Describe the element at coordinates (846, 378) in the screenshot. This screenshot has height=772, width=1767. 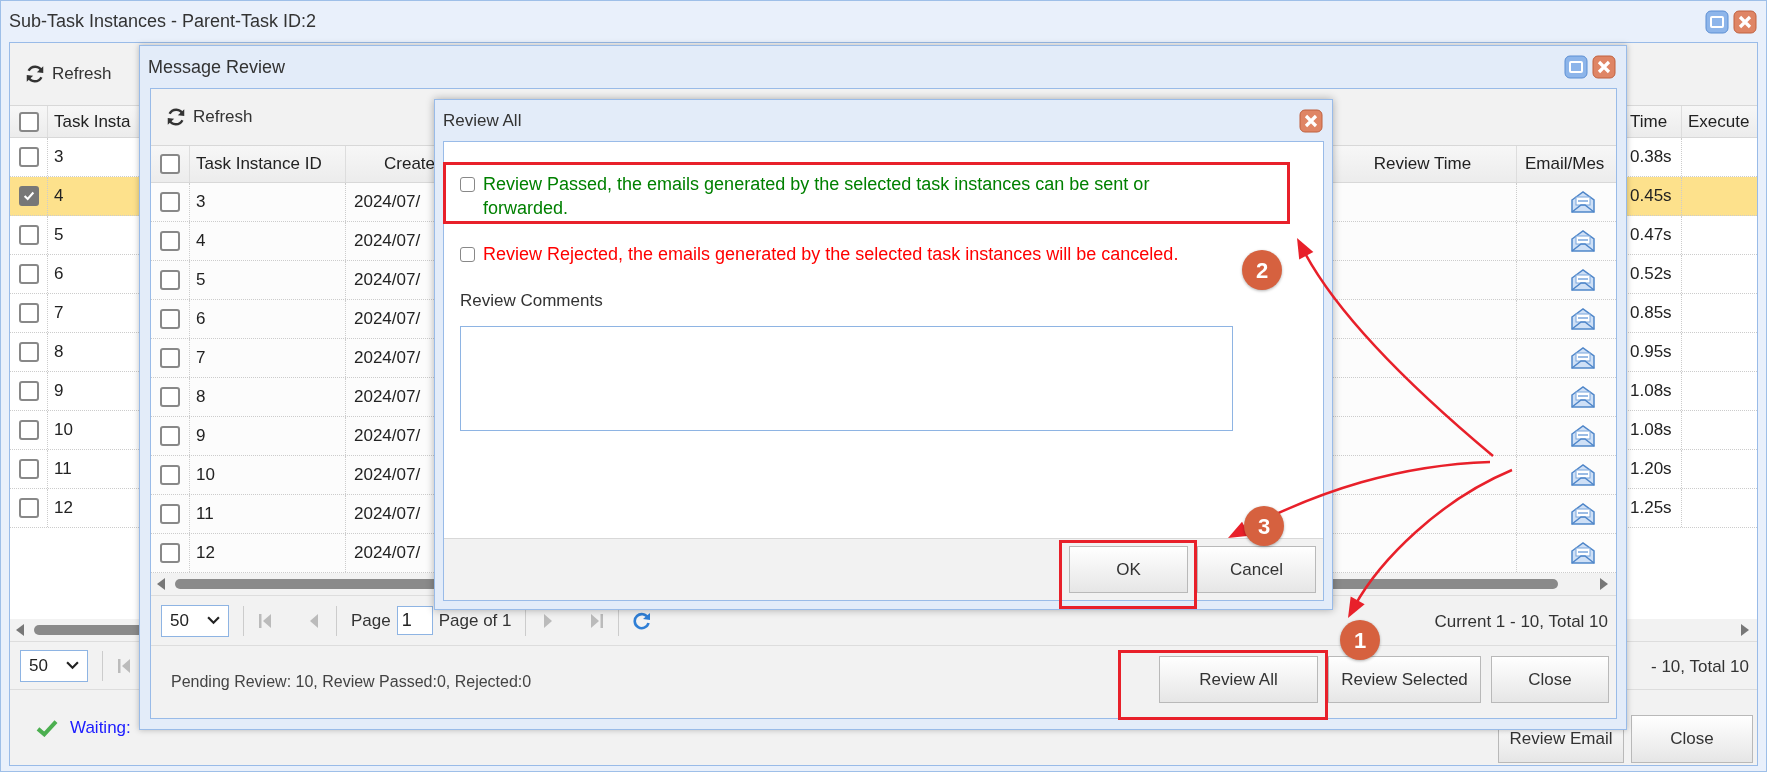
I see `comments-field` at that location.